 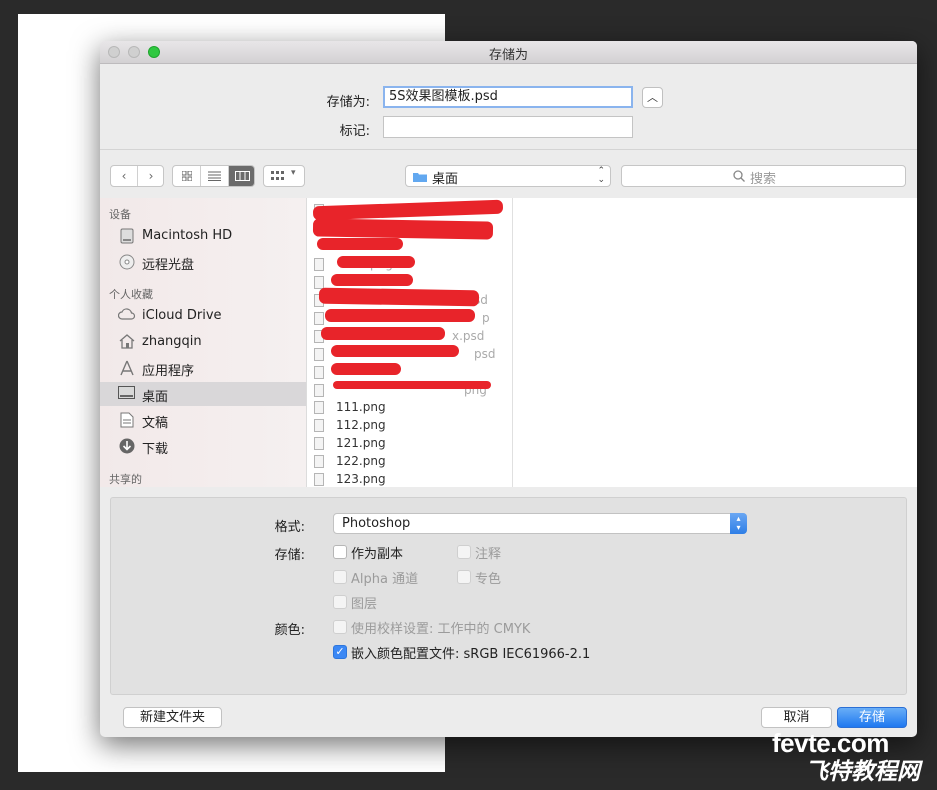 What do you see at coordinates (340, 627) in the screenshot?
I see `use-proof-setup-checkbox` at bounding box center [340, 627].